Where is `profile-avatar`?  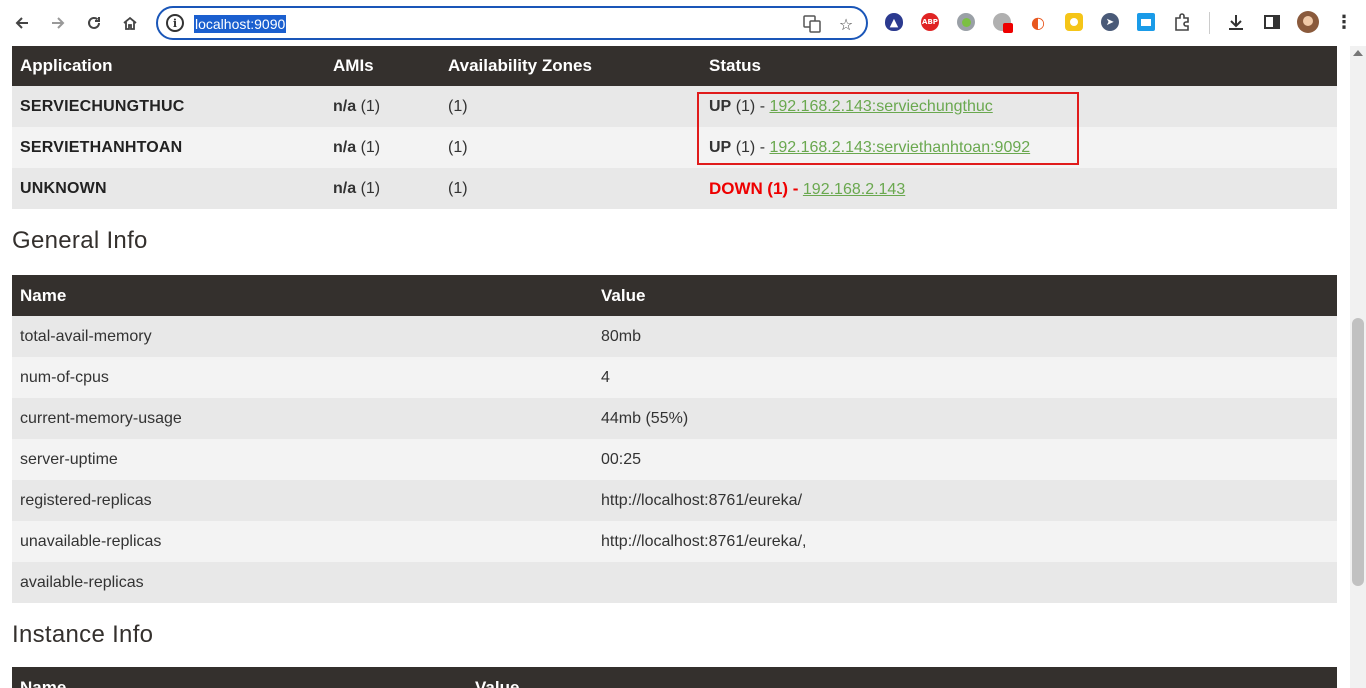 profile-avatar is located at coordinates (1308, 22).